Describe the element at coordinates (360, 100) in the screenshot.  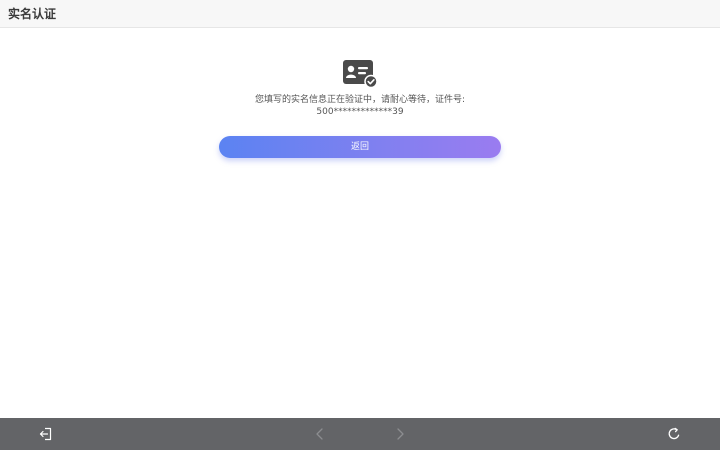
I see `verification-message: 您填写的实名信息正在验证中，请耐心等待，证件号:` at that location.